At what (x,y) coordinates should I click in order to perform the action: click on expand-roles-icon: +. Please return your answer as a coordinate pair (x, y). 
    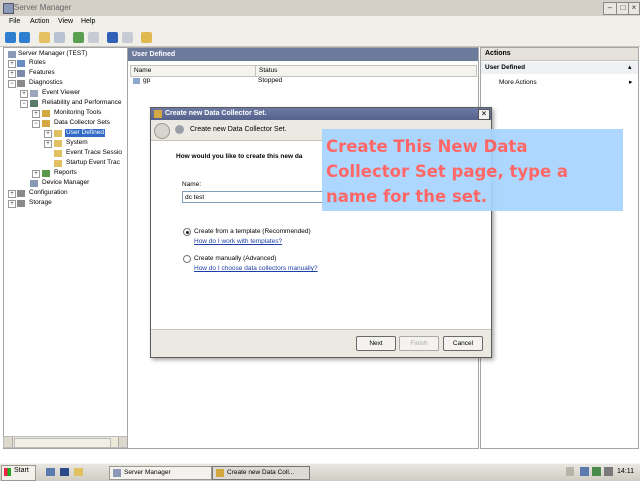
    Looking at the image, I should click on (12, 64).